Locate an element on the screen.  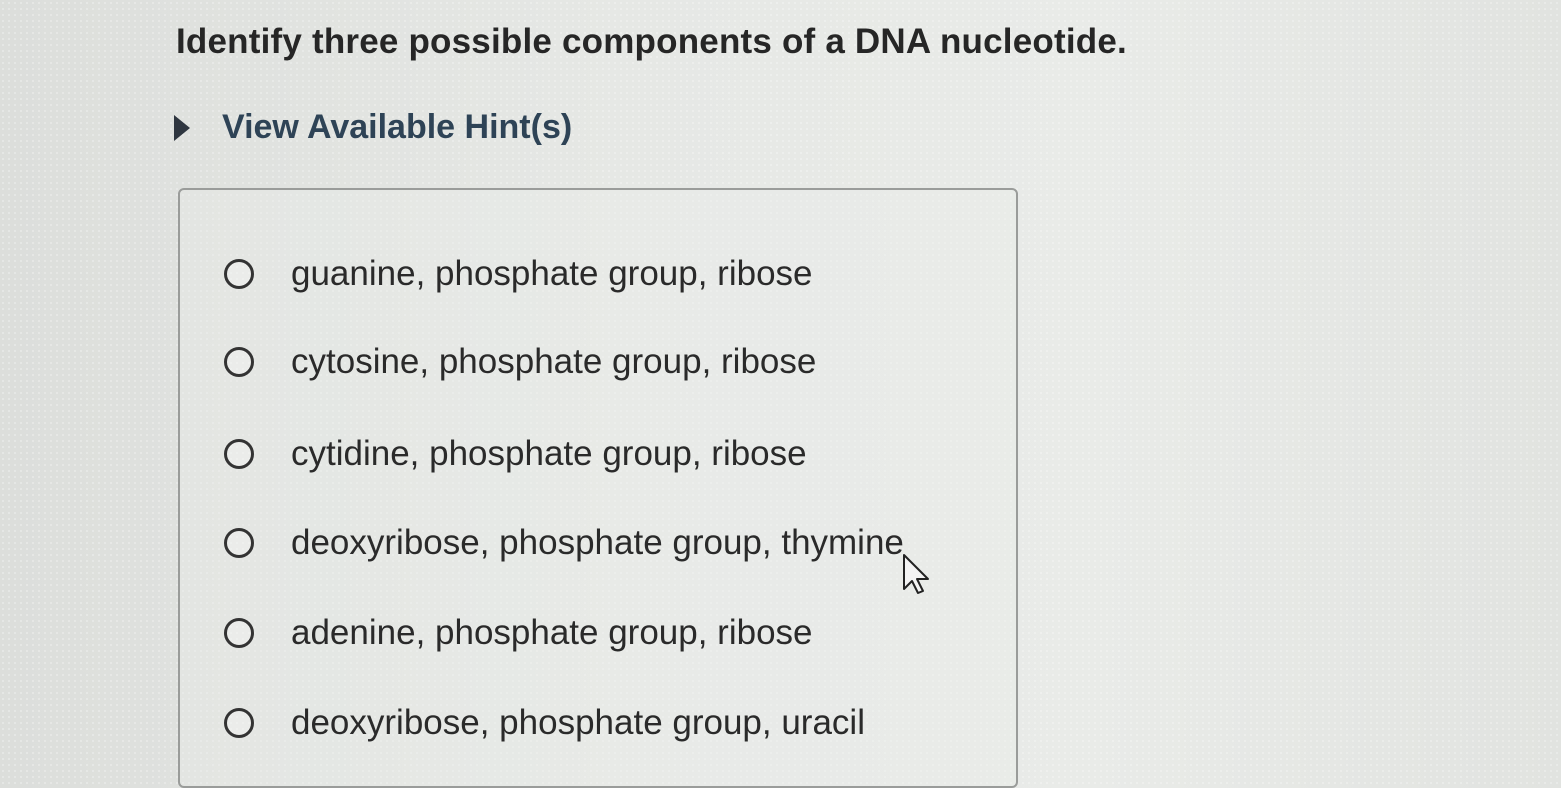
answer-option-label: cytosine, phosphate group, ribose is located at coordinates (554, 361).